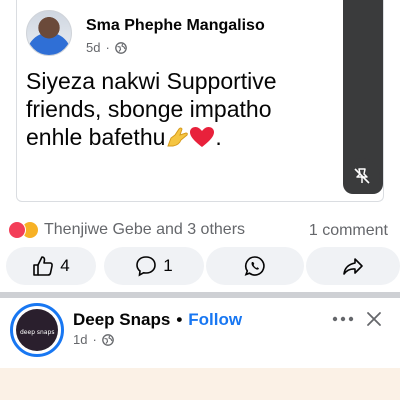  I want to click on page-avatar-text: deep snaps, so click(37, 332).